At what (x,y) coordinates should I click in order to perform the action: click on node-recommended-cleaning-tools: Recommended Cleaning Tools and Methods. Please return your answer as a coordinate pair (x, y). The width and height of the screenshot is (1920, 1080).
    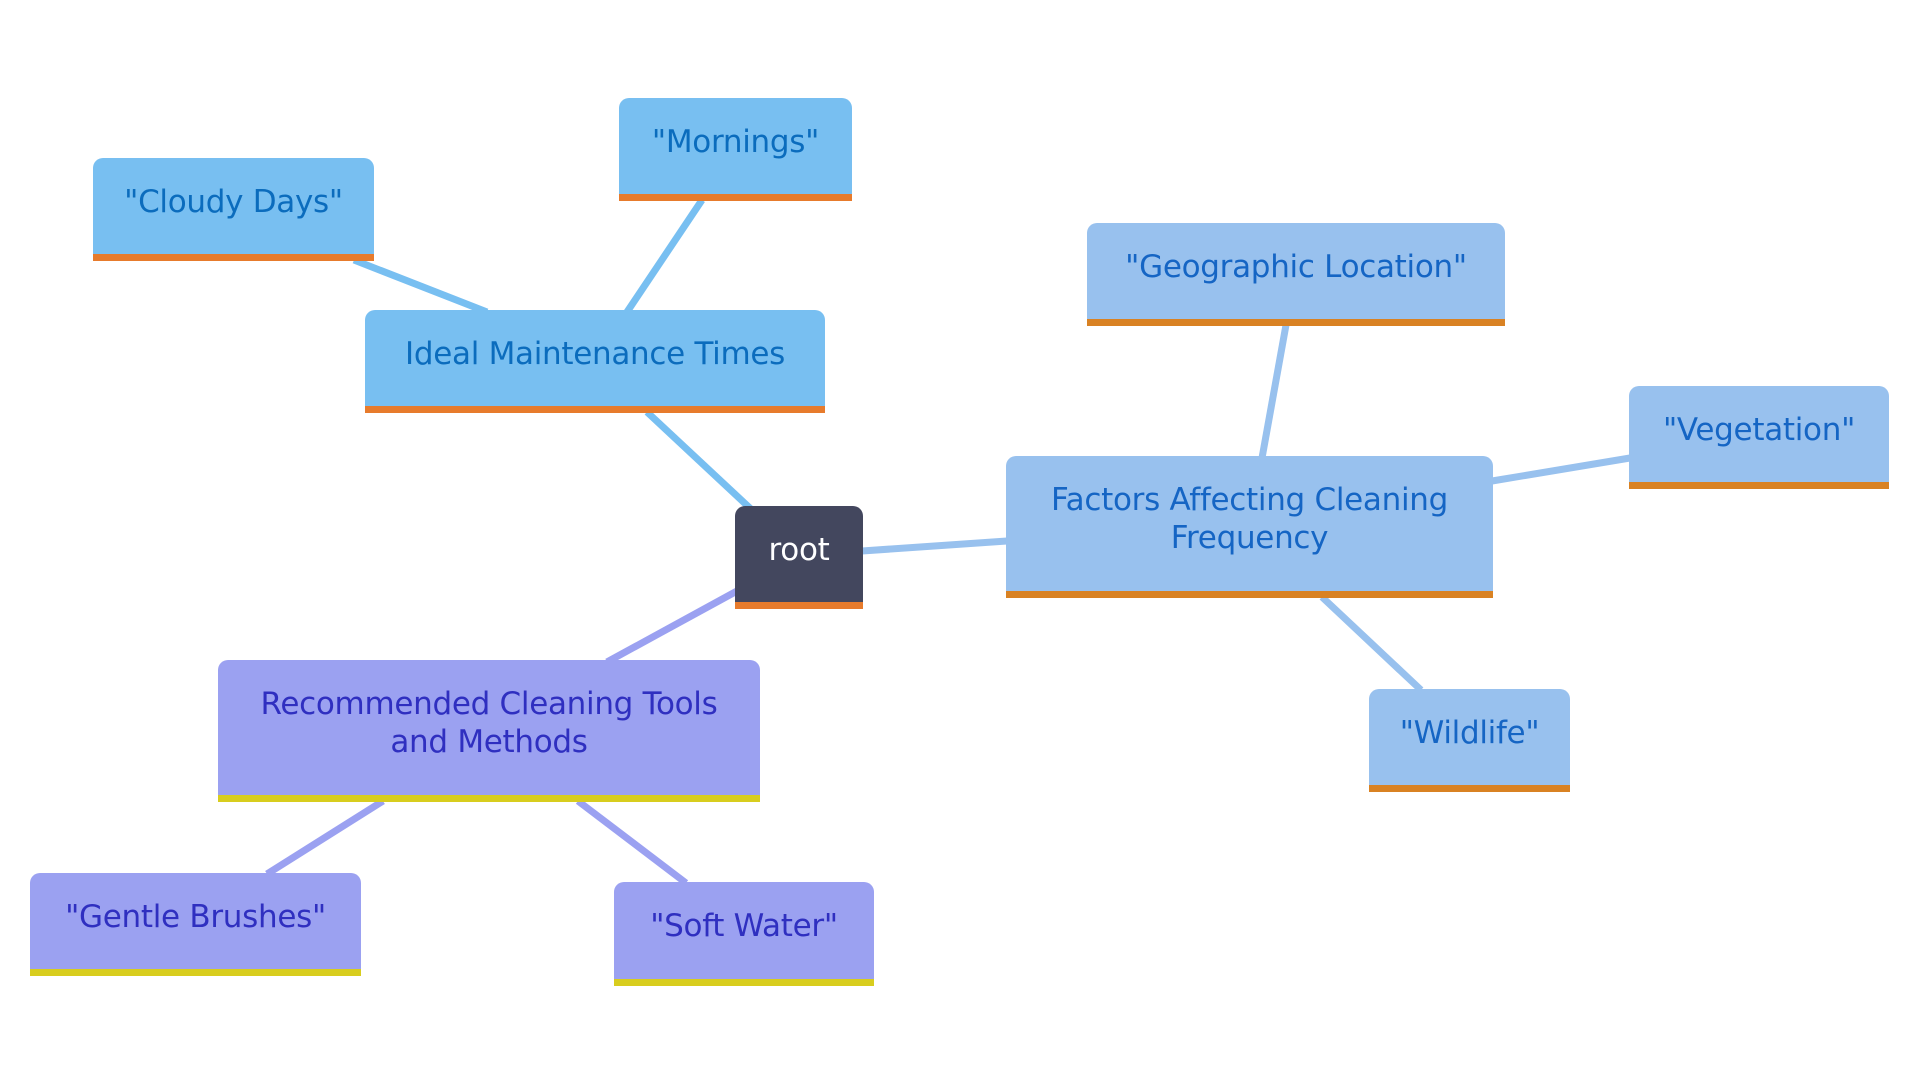
    Looking at the image, I should click on (489, 731).